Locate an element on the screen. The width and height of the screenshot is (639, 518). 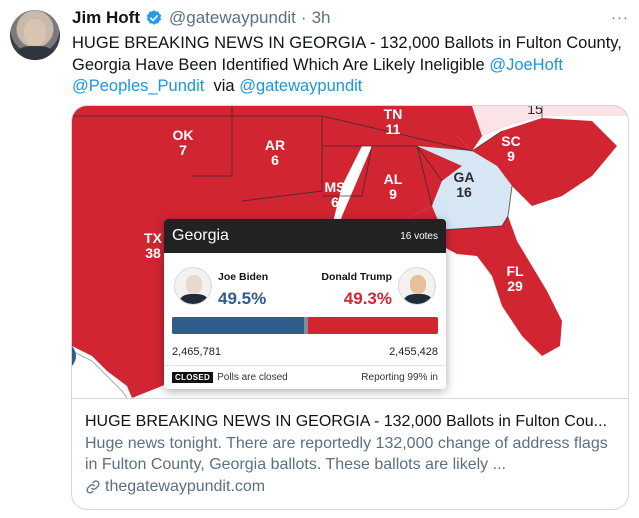
biden-suit is located at coordinates (194, 299).